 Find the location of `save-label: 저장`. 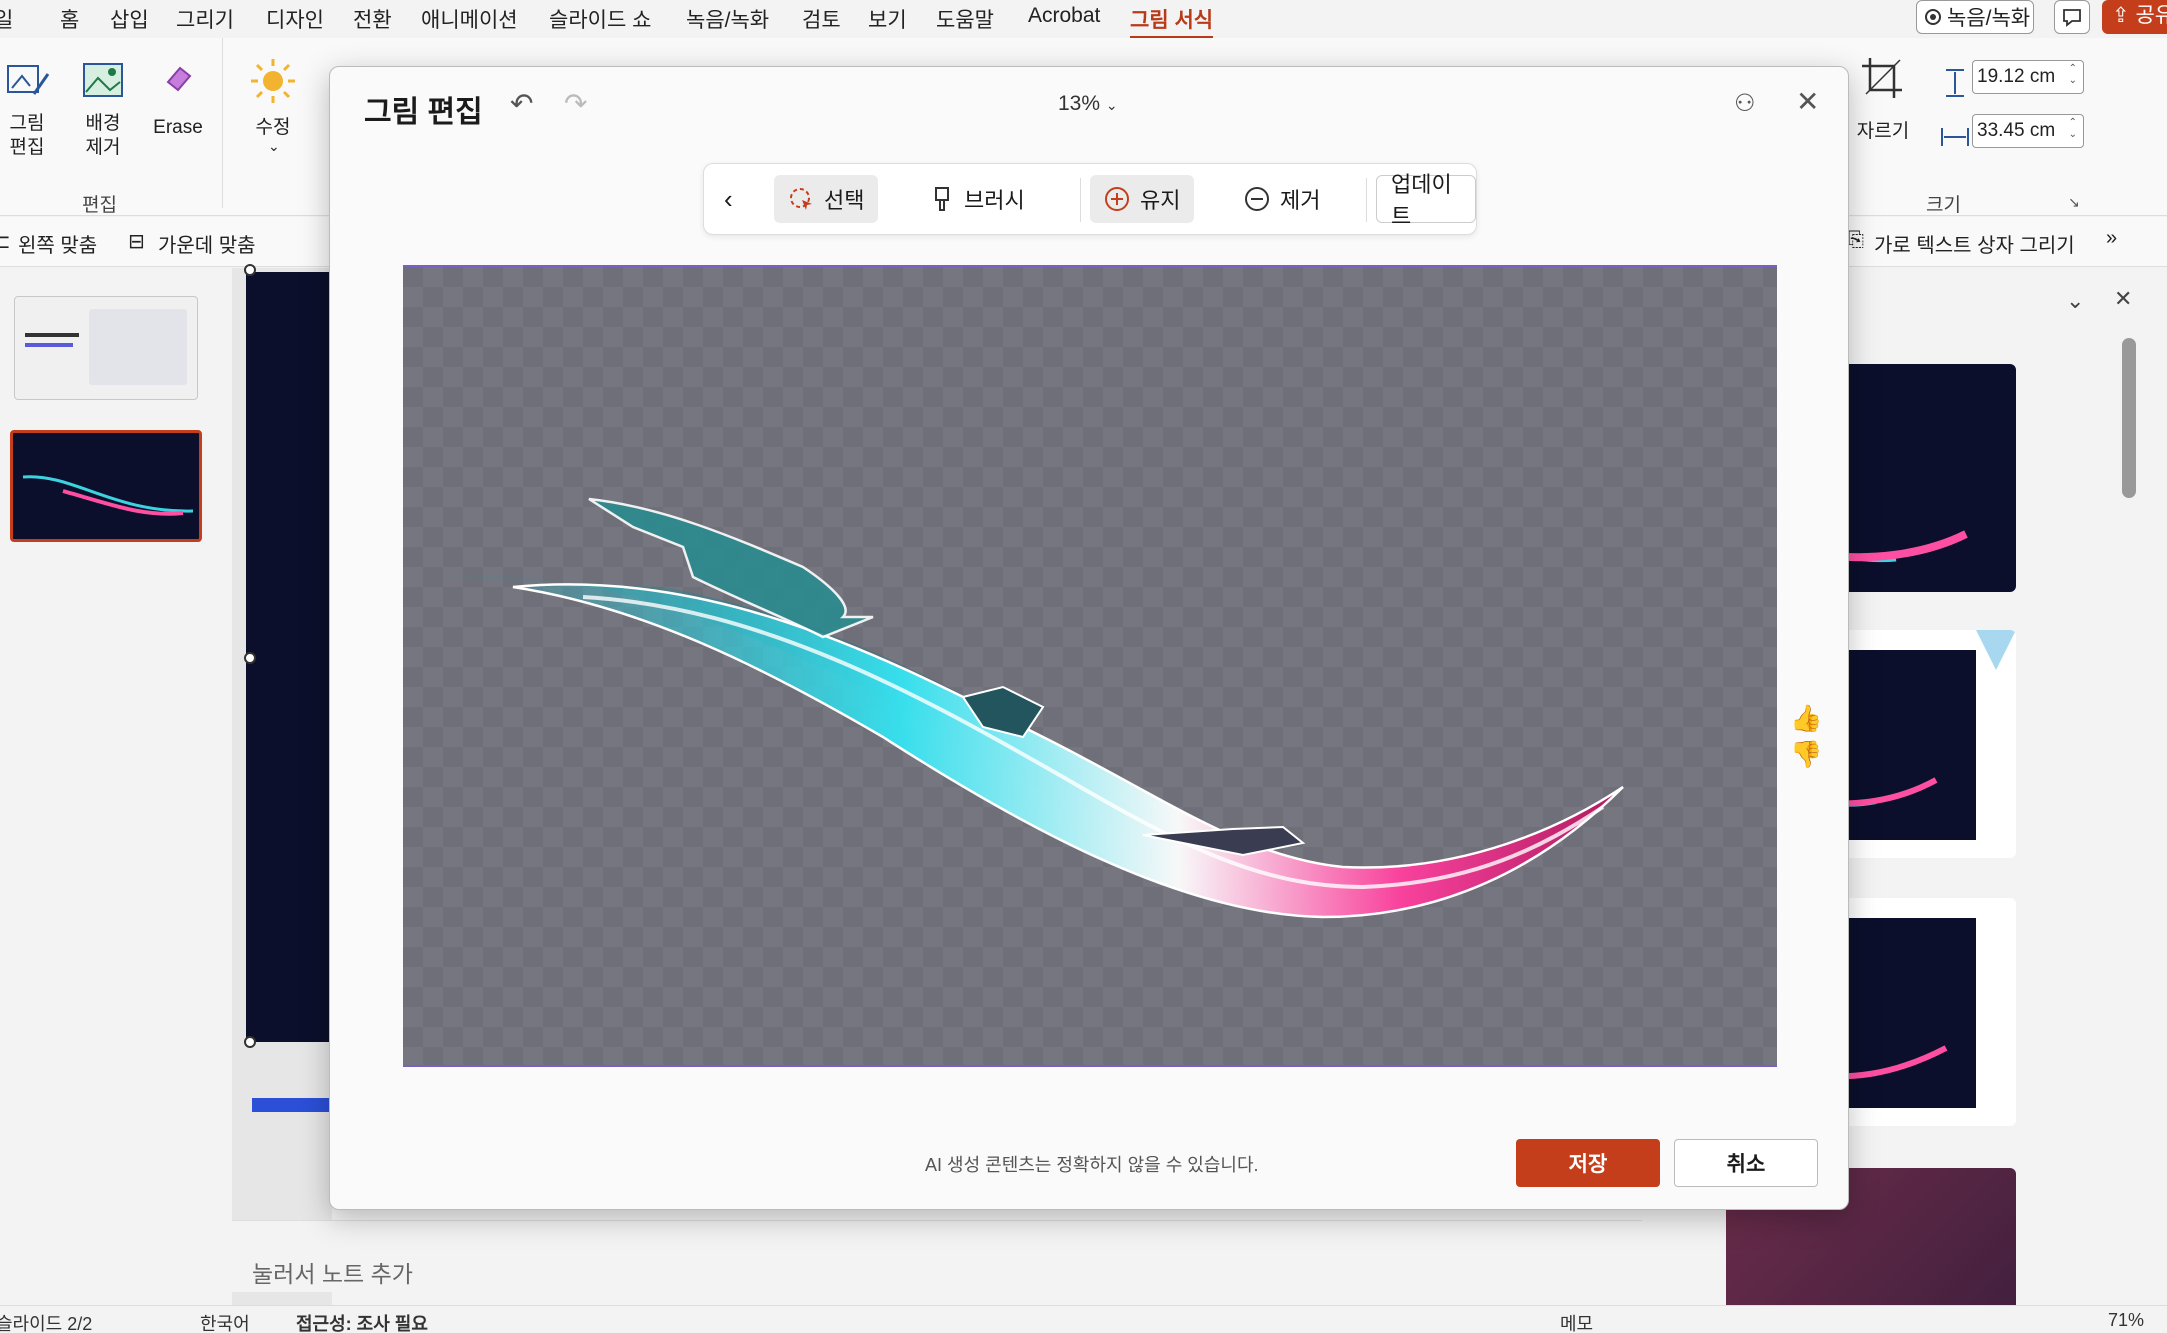

save-label: 저장 is located at coordinates (1588, 1164).